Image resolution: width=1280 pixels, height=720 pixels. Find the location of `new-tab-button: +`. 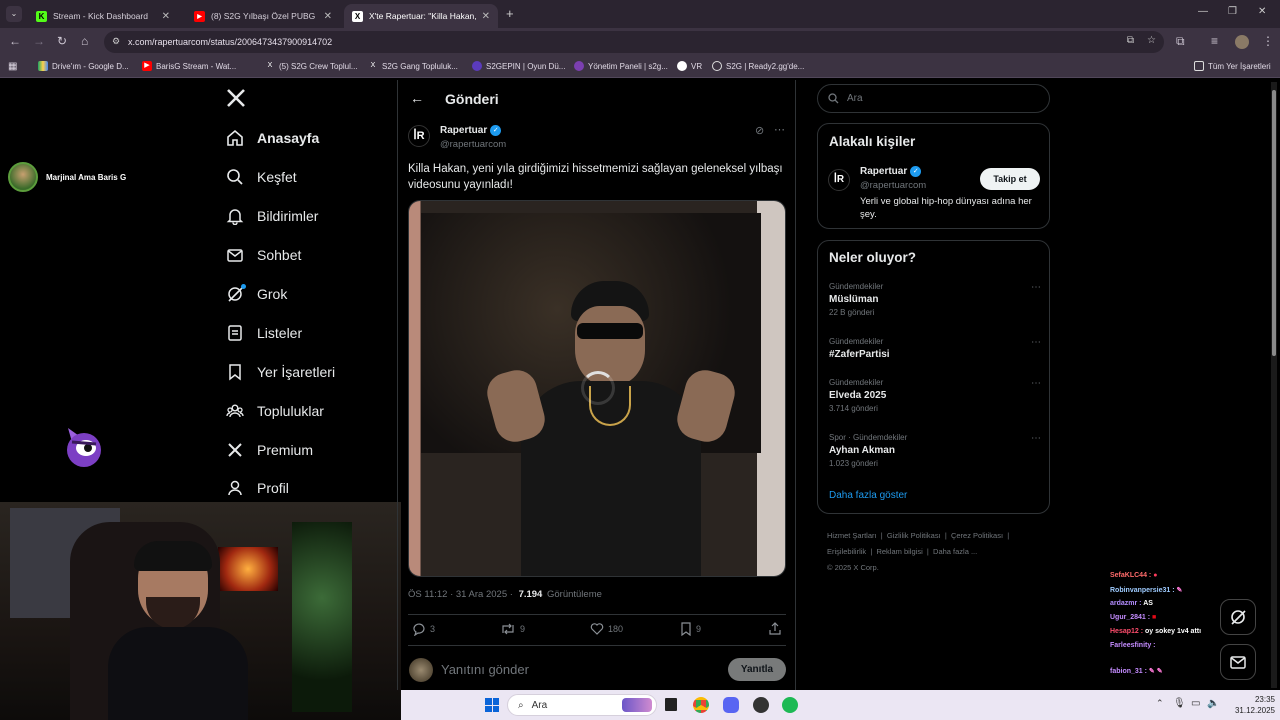

new-tab-button: + is located at coordinates (510, 13).